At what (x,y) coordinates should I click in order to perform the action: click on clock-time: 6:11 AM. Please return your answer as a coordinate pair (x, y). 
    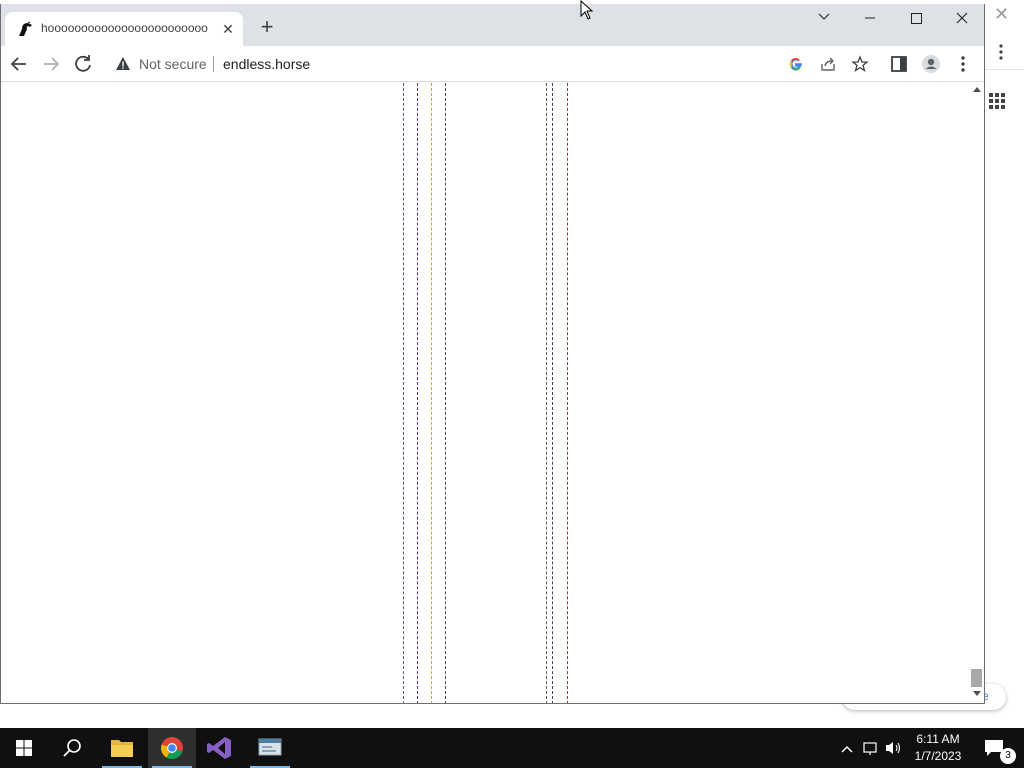
    Looking at the image, I should click on (938, 739).